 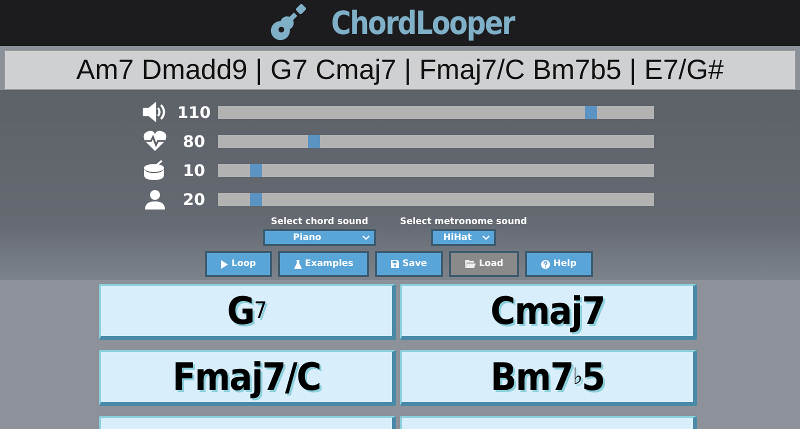 I want to click on slider-value: 20, so click(x=194, y=199).